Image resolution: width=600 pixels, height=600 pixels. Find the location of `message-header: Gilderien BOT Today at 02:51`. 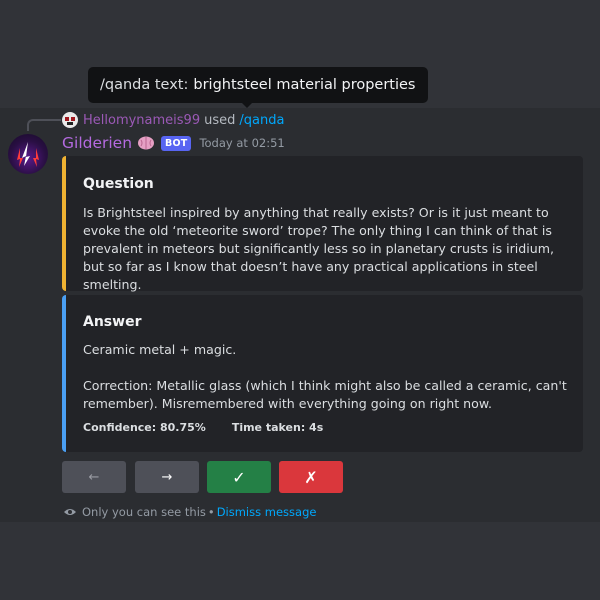

message-header: Gilderien BOT Today at 02:51 is located at coordinates (173, 143).